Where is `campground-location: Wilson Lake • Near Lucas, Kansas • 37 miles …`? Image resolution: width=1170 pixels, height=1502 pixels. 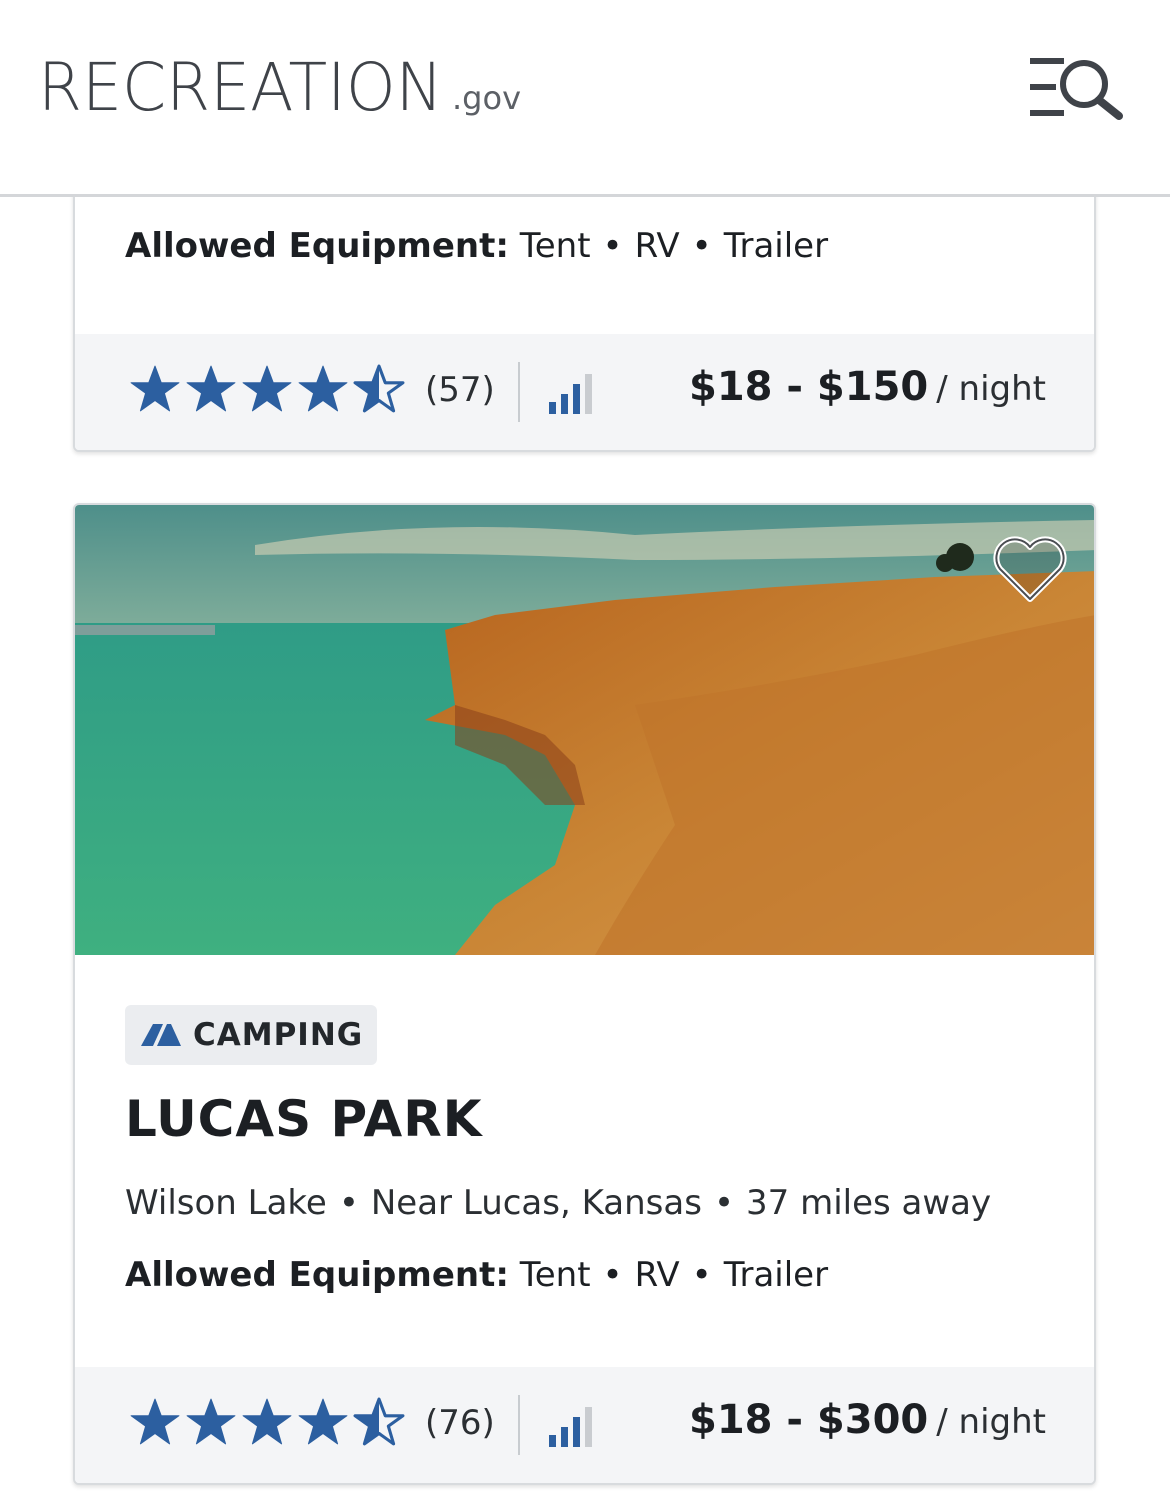 campground-location: Wilson Lake • Near Lucas, Kansas • 37 miles … is located at coordinates (558, 1203).